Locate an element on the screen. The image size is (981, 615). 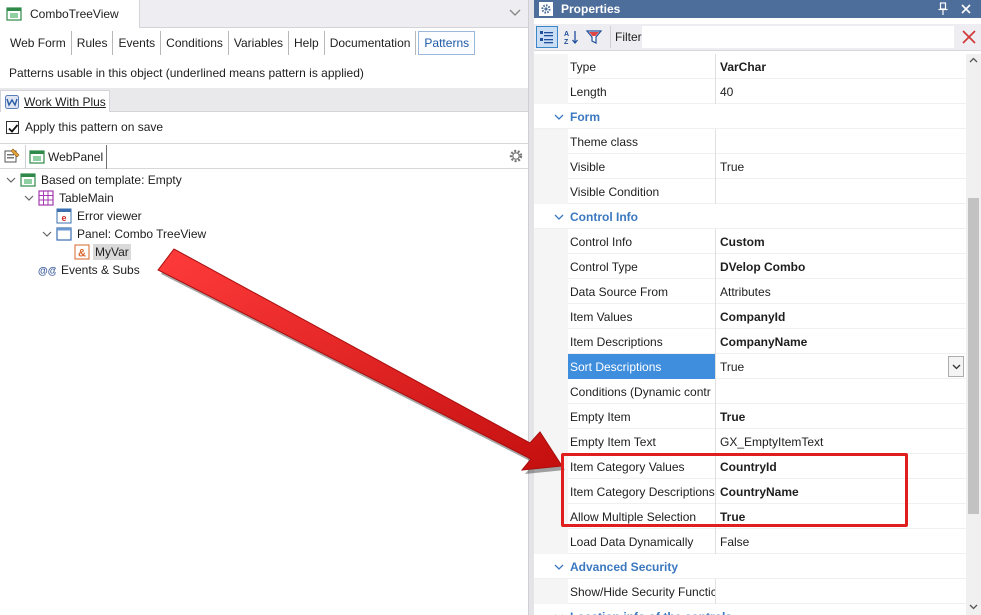
property-row: Allow Multiple Selection True is located at coordinates (750, 516).